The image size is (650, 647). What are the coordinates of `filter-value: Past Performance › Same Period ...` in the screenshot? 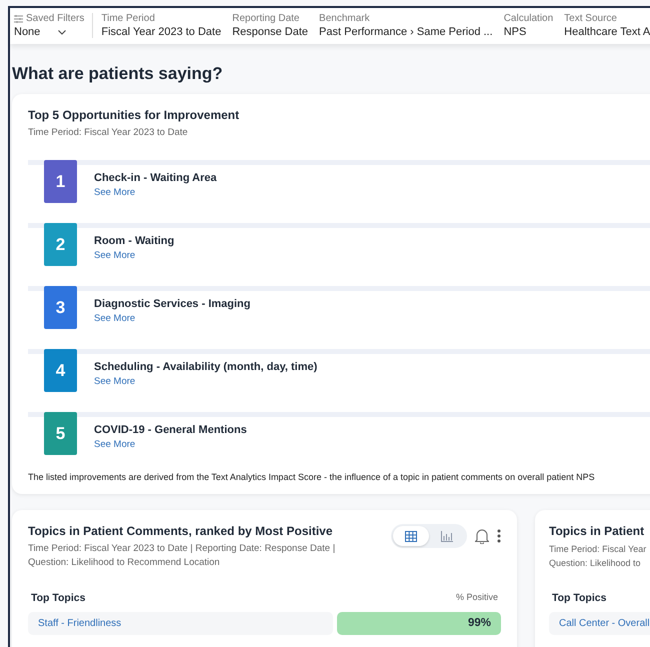 It's located at (406, 32).